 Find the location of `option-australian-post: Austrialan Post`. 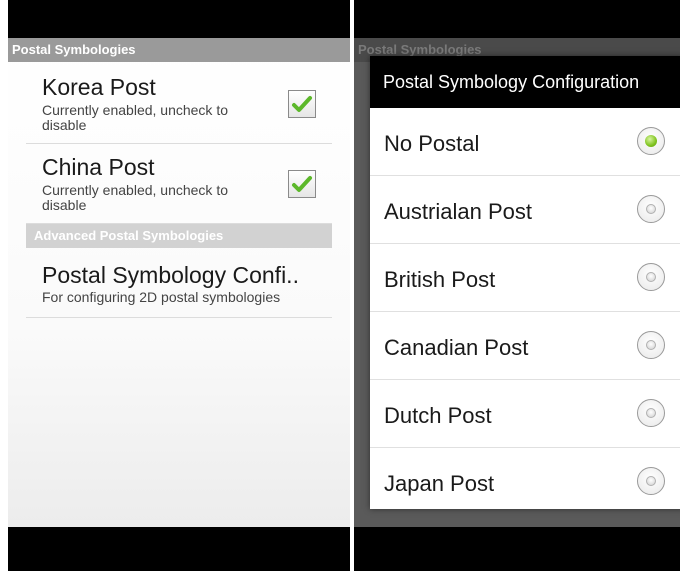

option-australian-post: Austrialan Post is located at coordinates (525, 210).